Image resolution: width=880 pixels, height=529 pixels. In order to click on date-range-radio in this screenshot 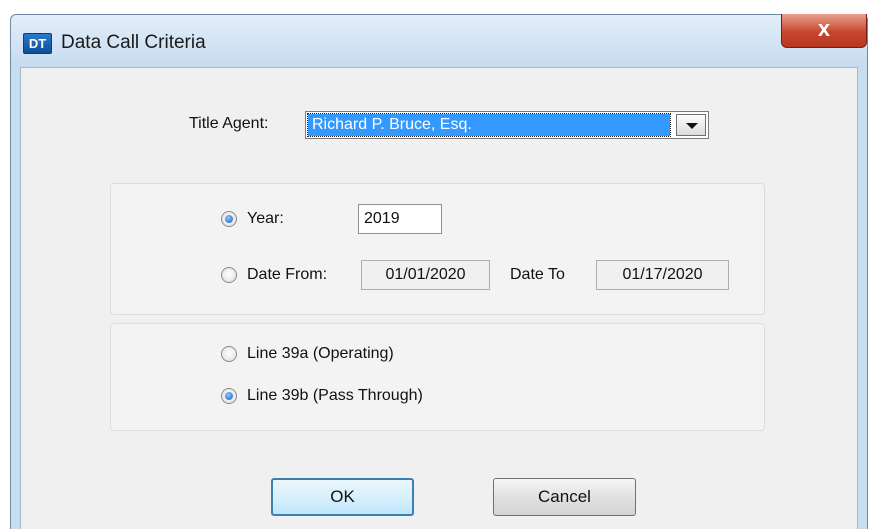, I will do `click(229, 275)`.